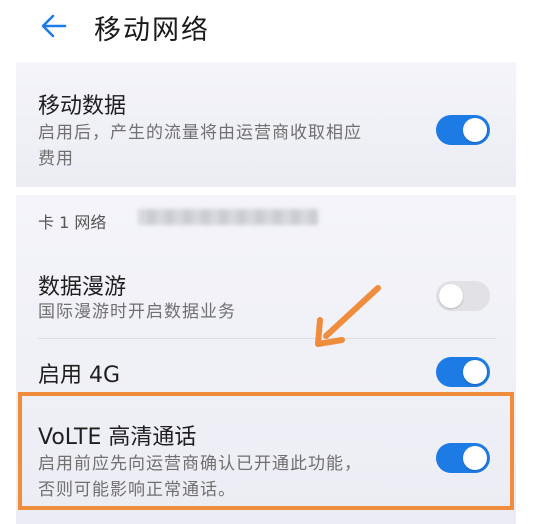 This screenshot has height=524, width=535. I want to click on mobile-data-toggle, so click(463, 130).